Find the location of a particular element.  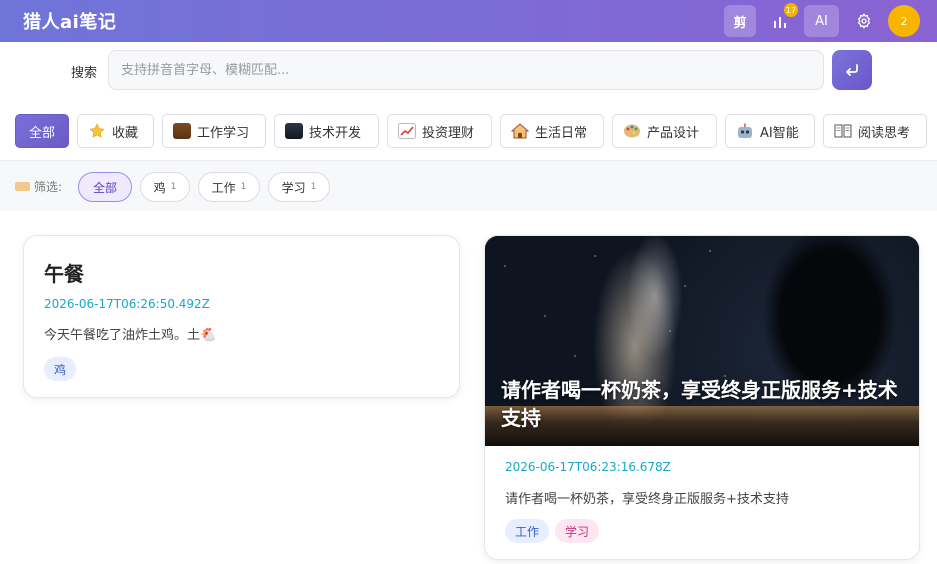

robot-icon is located at coordinates (745, 131).